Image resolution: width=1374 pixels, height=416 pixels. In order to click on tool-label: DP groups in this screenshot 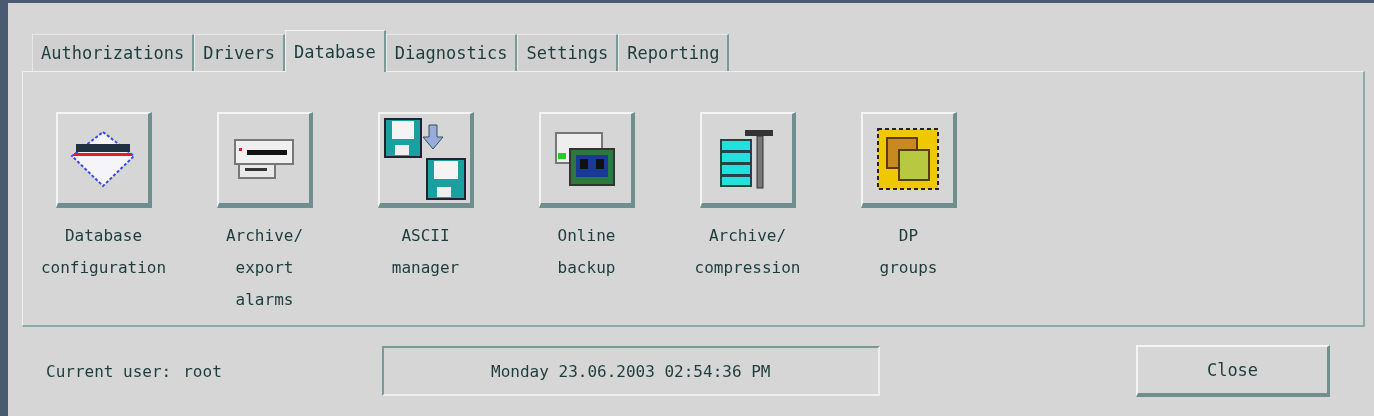, I will do `click(908, 252)`.